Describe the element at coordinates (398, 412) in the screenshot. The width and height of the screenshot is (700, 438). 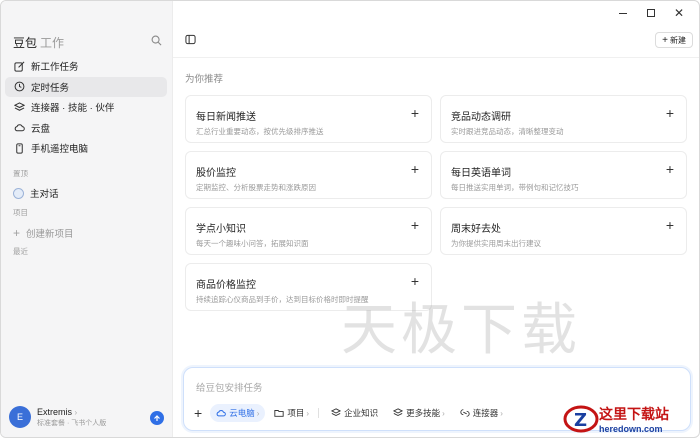
I see `skills-icon` at that location.